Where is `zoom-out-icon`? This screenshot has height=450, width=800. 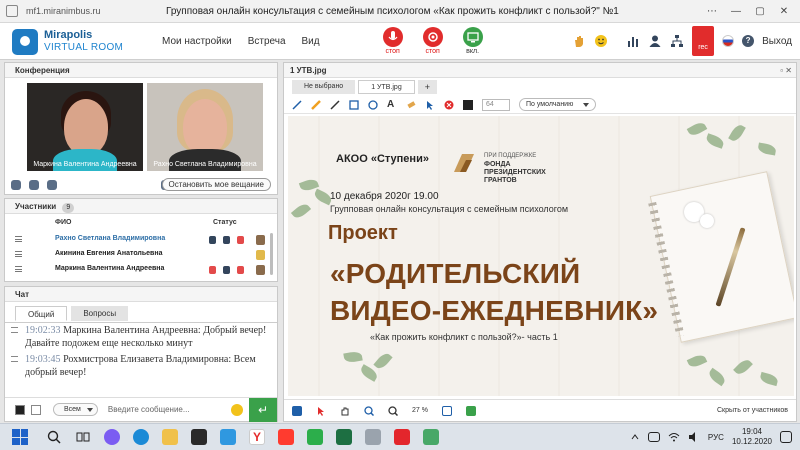 zoom-out-icon is located at coordinates (393, 410).